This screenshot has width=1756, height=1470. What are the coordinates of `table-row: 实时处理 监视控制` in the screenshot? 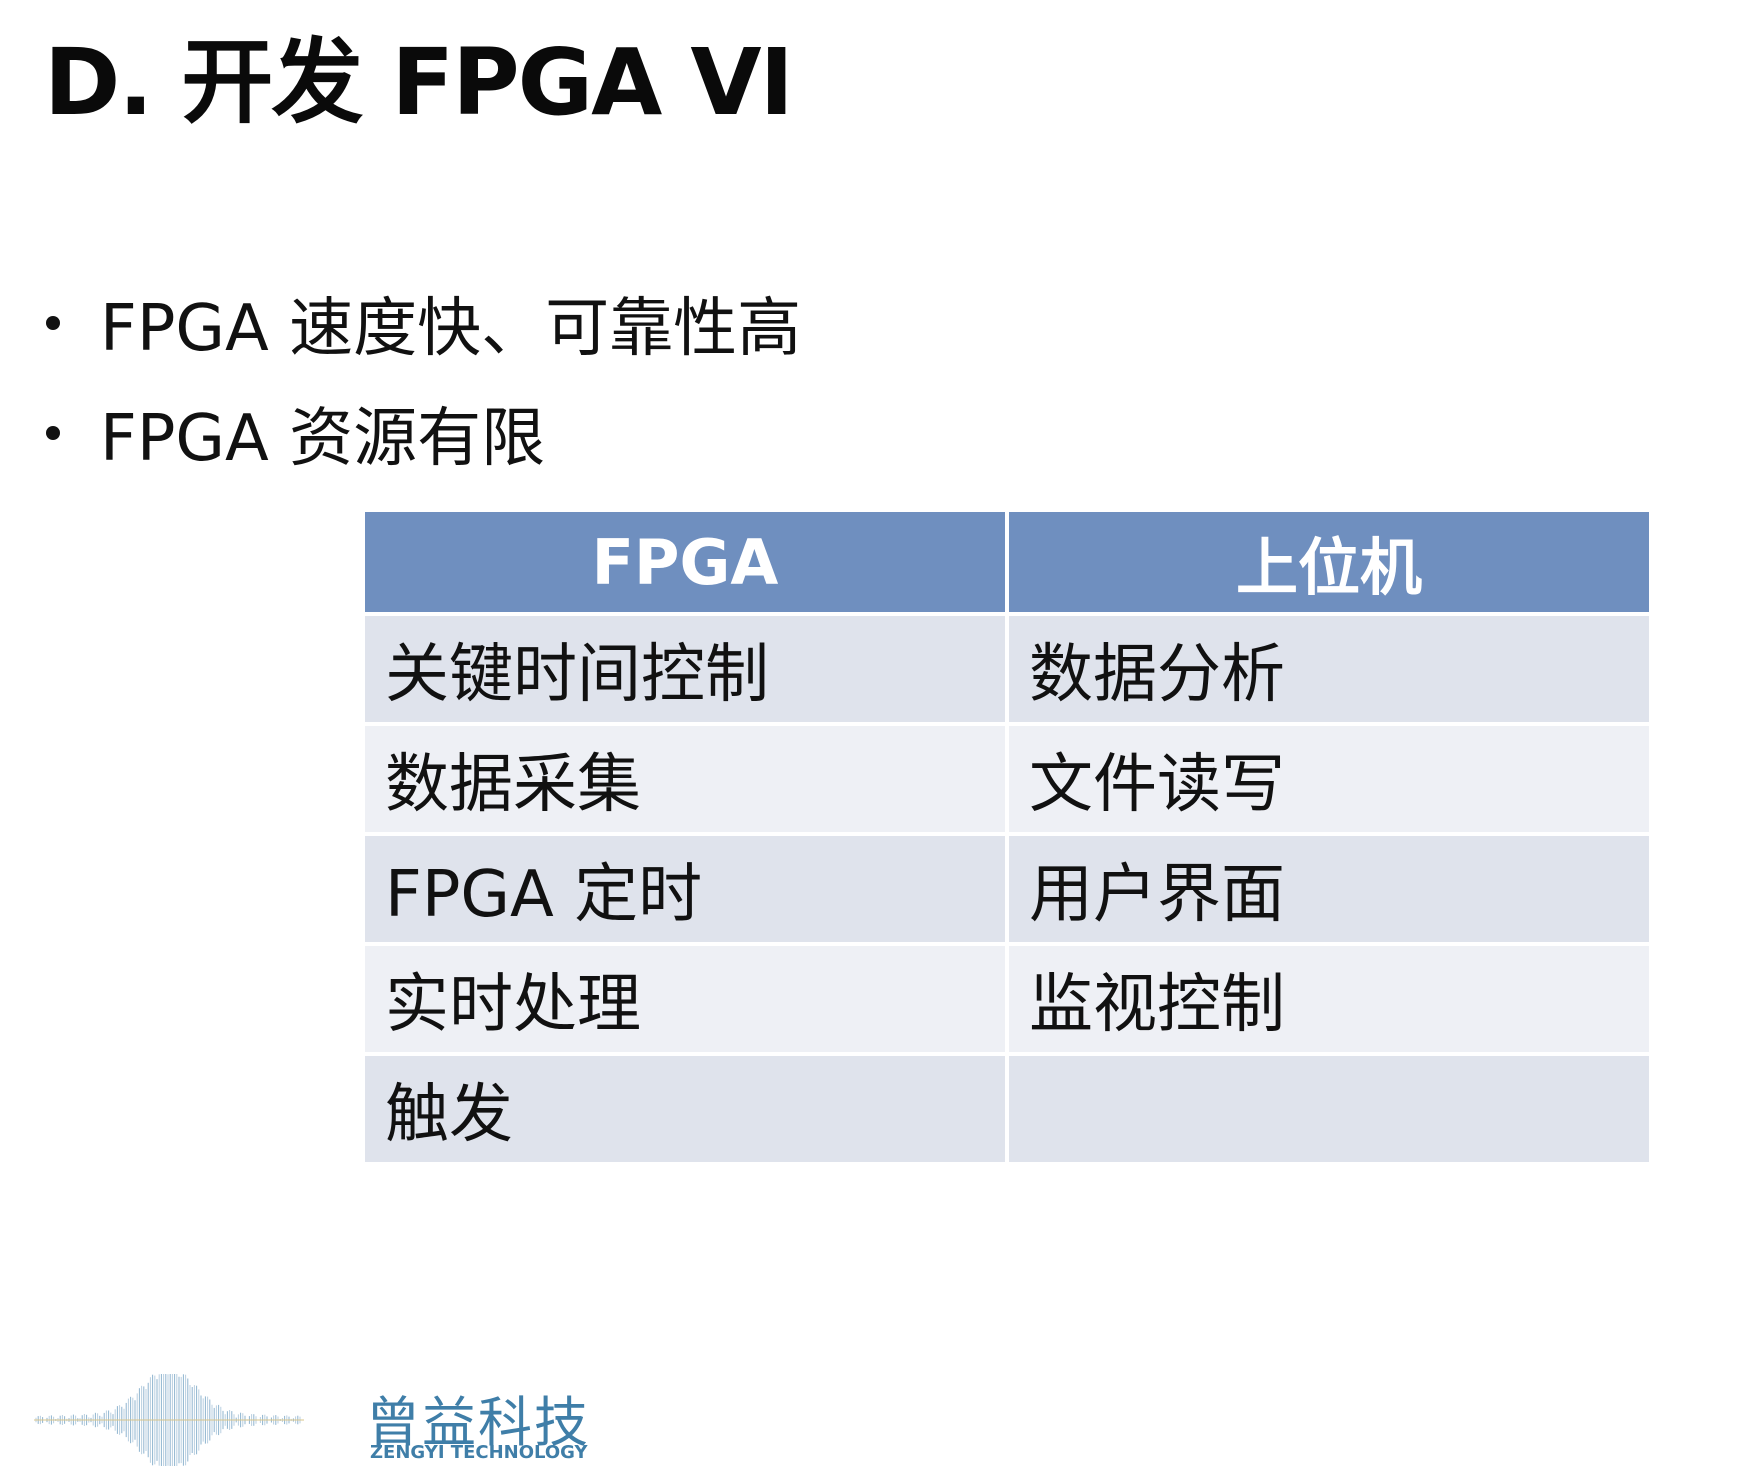 It's located at (1007, 999).